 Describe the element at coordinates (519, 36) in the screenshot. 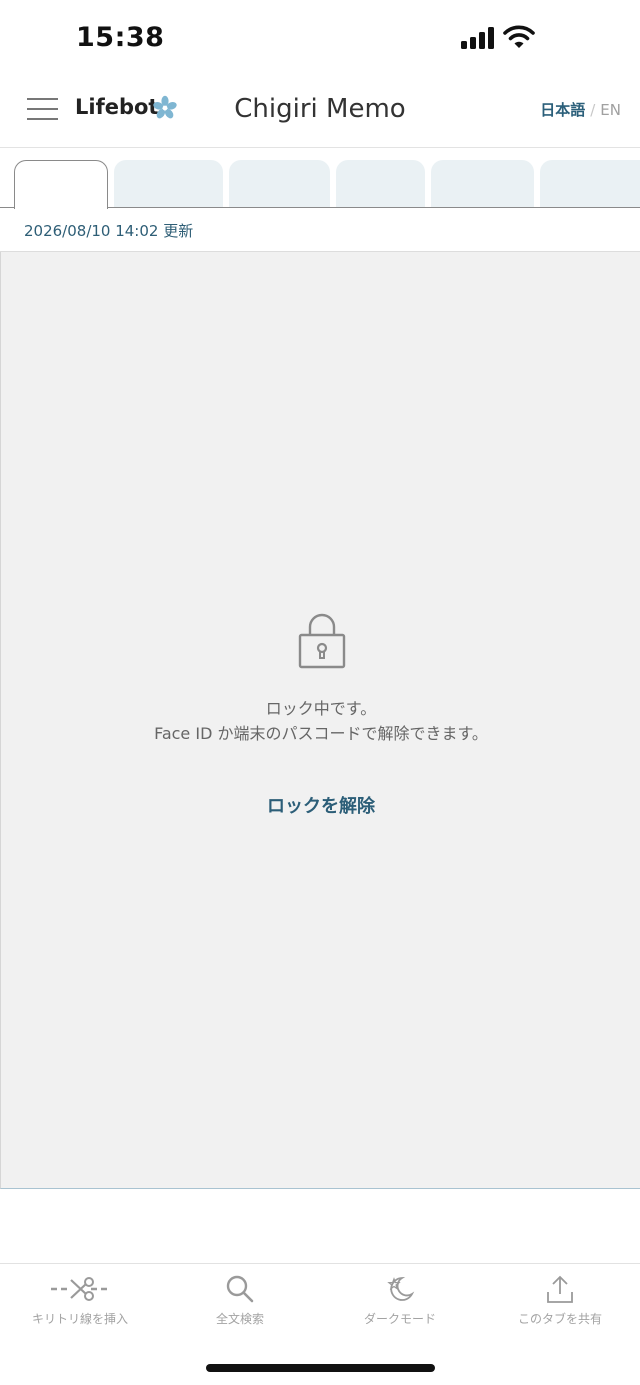

I see `wifi-icon` at that location.